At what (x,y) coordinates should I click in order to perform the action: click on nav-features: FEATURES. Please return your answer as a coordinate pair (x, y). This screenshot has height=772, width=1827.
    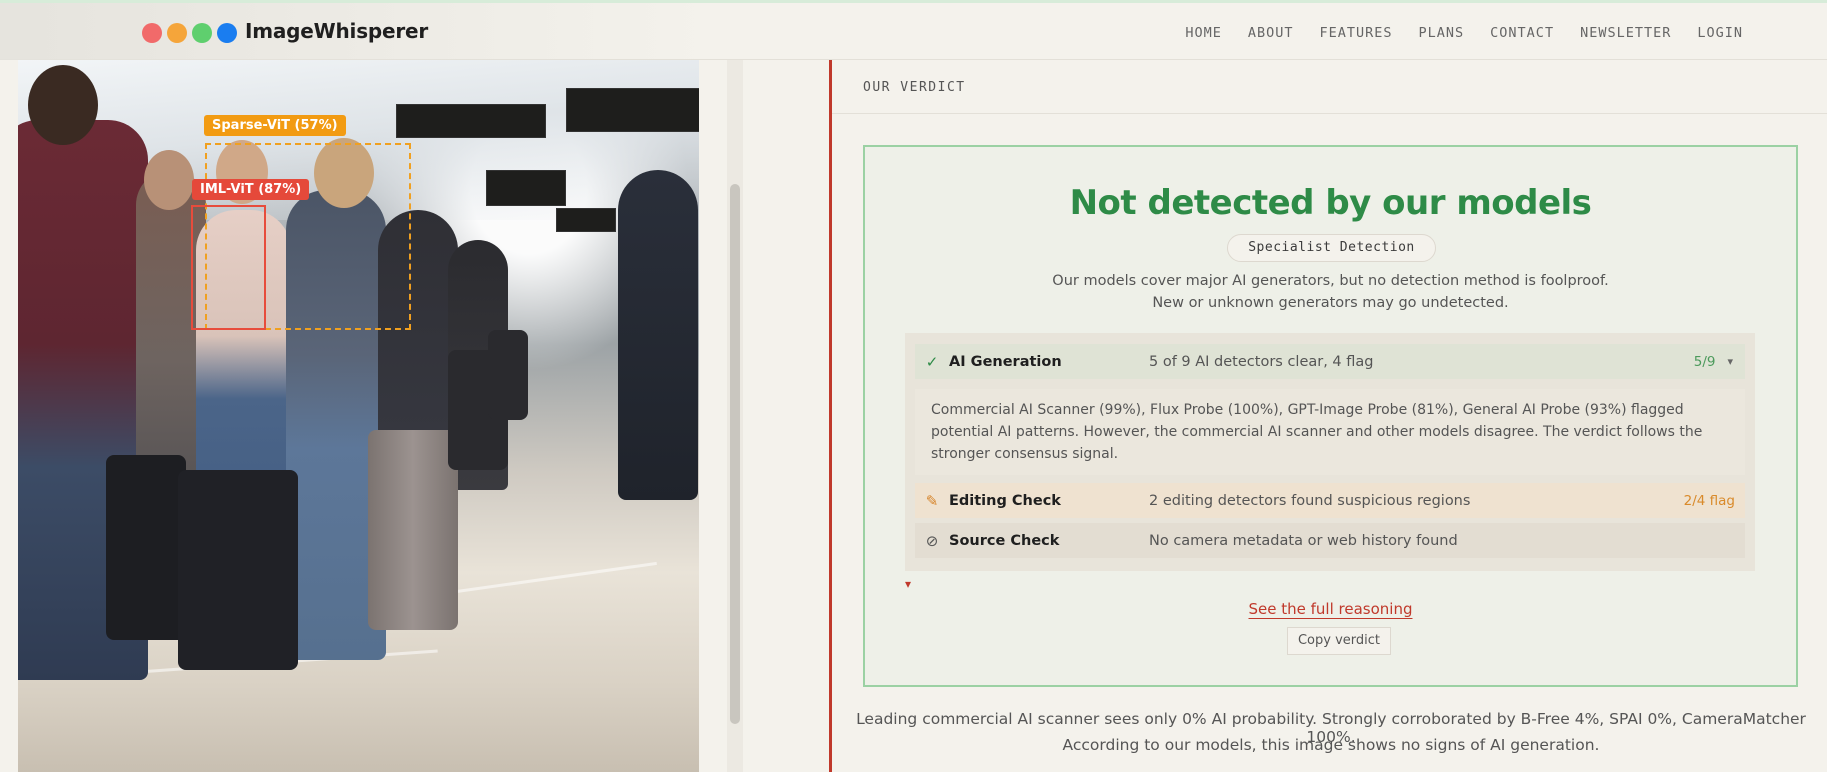
    Looking at the image, I should click on (1356, 33).